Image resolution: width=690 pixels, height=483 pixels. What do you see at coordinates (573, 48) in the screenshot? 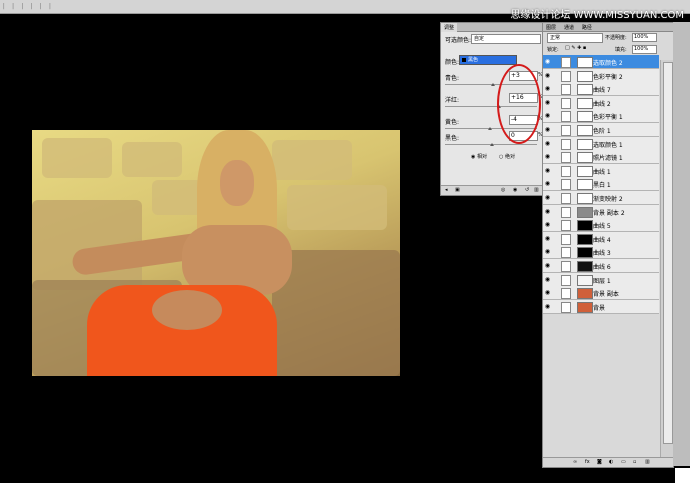
I see `lock-pixels-icon: ✎` at bounding box center [573, 48].